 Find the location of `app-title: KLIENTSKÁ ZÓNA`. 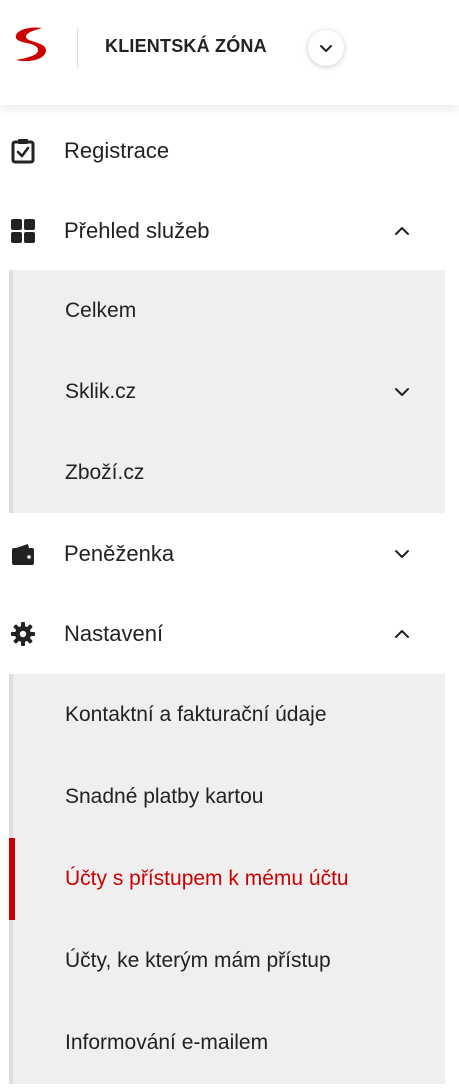

app-title: KLIENTSKÁ ZÓNA is located at coordinates (186, 46).